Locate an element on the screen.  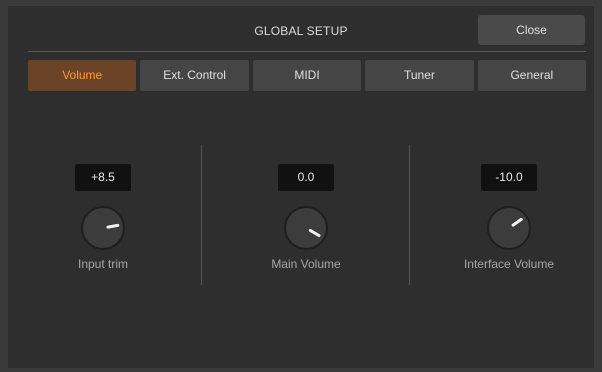
interface-volume-value: -10.0 is located at coordinates (509, 177).